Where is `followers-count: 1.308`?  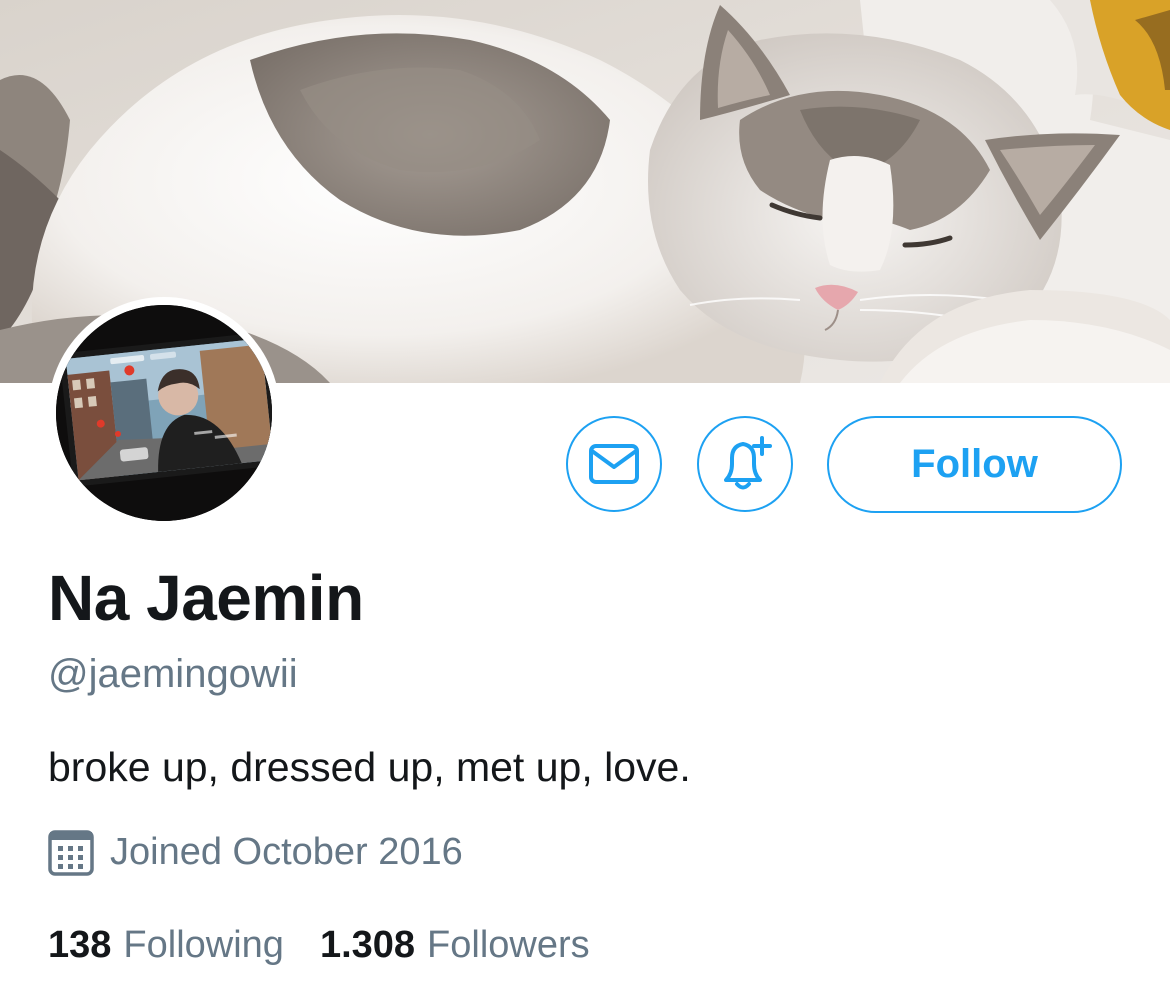 followers-count: 1.308 is located at coordinates (367, 945).